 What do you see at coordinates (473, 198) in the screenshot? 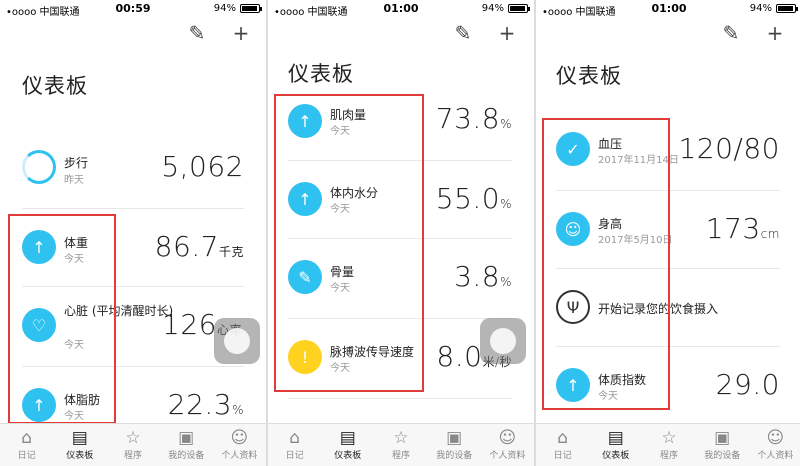
I see `row-value: 55.0%` at bounding box center [473, 198].